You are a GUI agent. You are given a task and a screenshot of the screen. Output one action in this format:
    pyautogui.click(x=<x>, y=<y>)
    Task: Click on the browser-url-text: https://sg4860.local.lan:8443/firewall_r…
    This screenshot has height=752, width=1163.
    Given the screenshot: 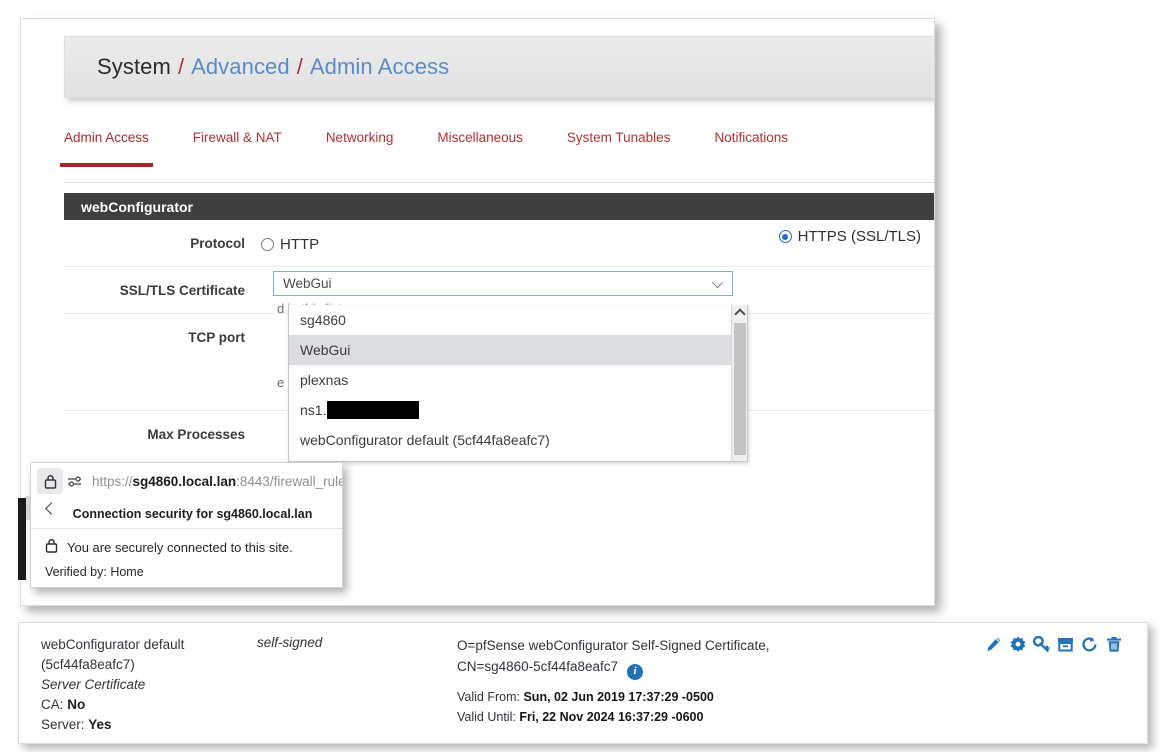 What is the action you would take?
    pyautogui.click(x=217, y=481)
    